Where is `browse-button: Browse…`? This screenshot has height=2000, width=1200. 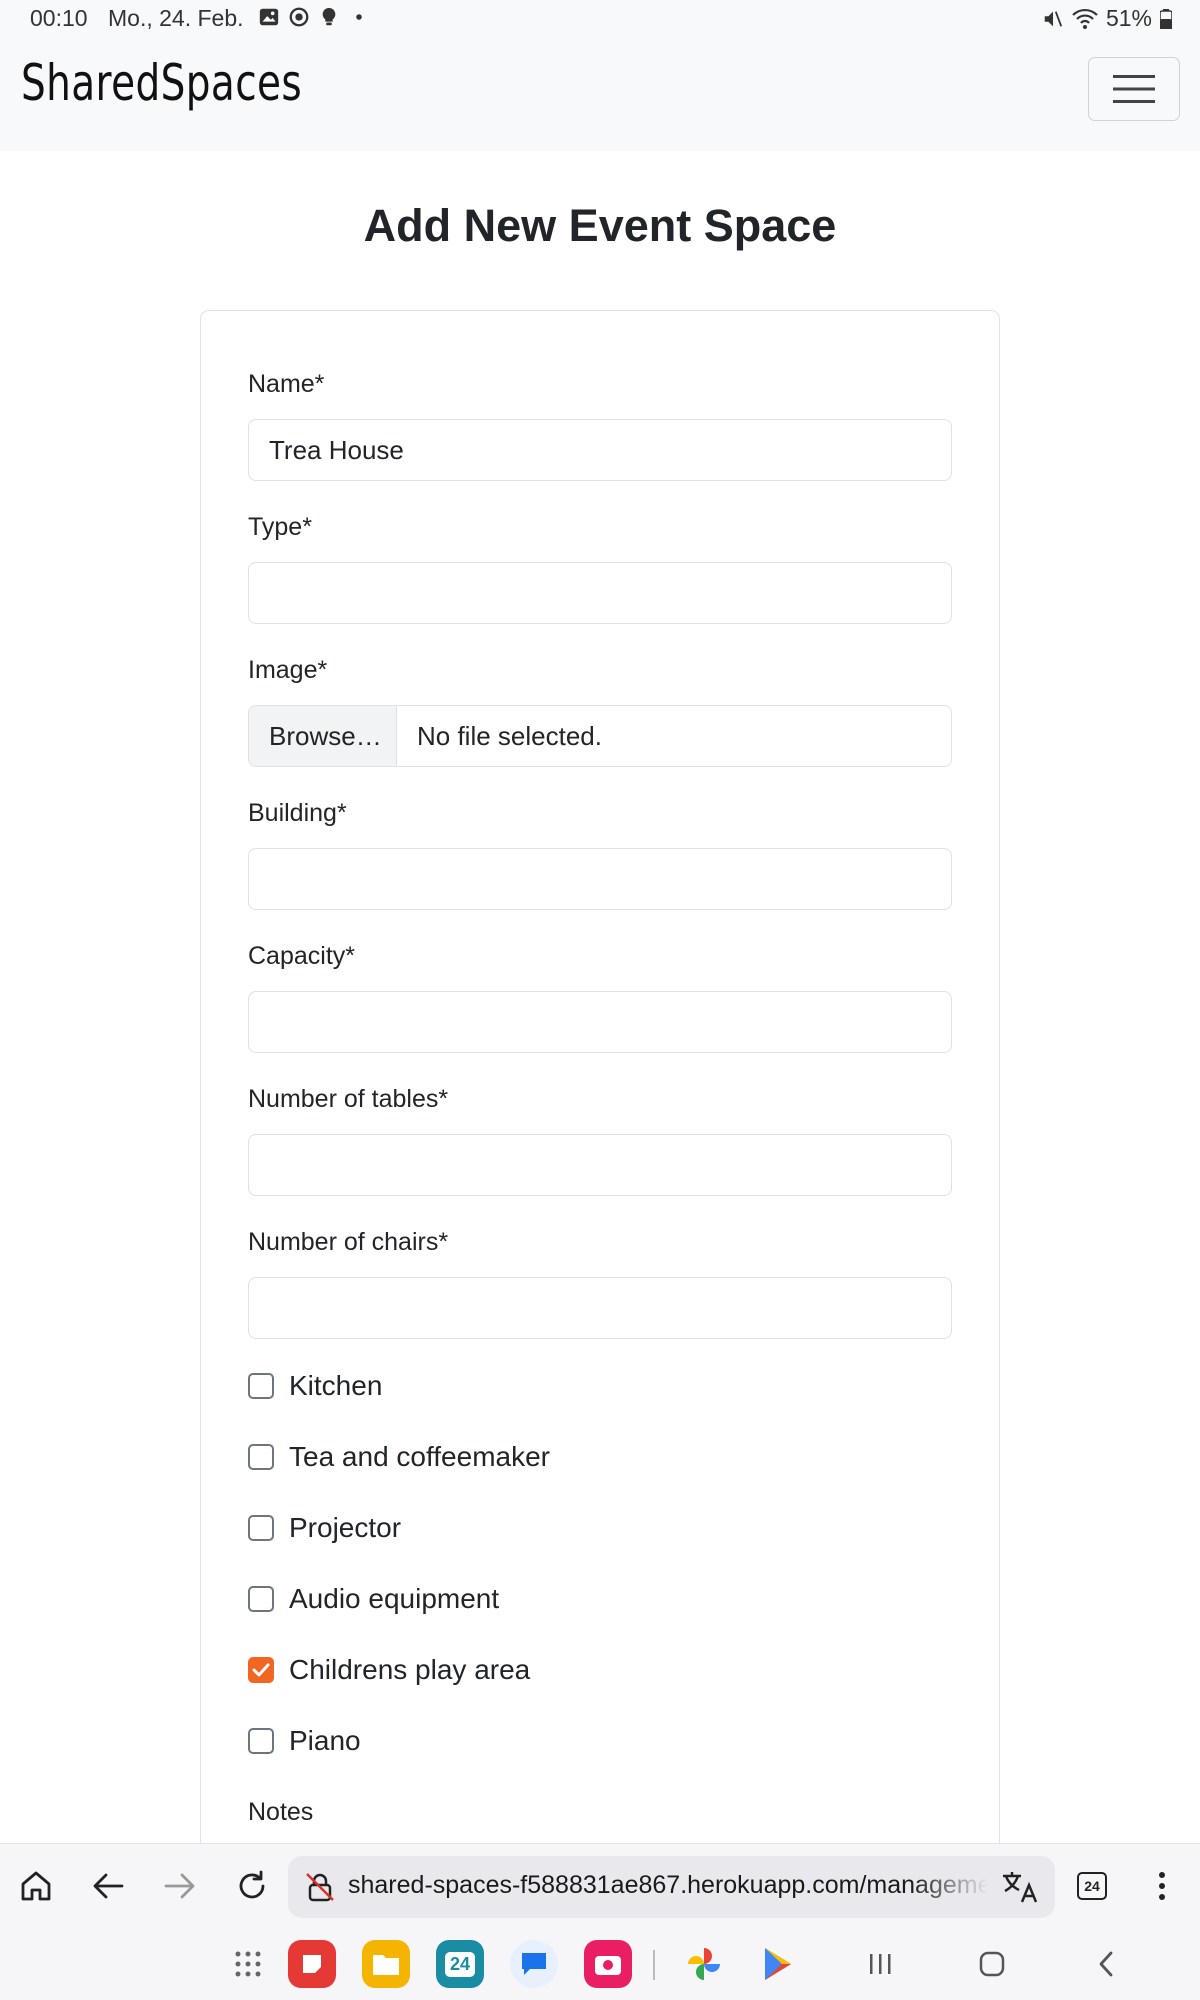
browse-button: Browse… is located at coordinates (323, 736).